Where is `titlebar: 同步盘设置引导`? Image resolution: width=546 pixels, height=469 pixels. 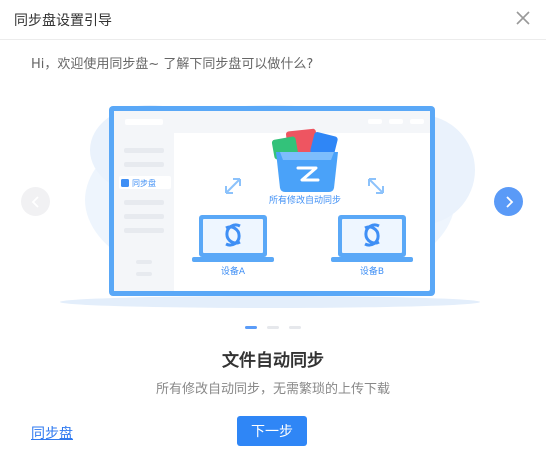 titlebar: 同步盘设置引导 is located at coordinates (273, 20).